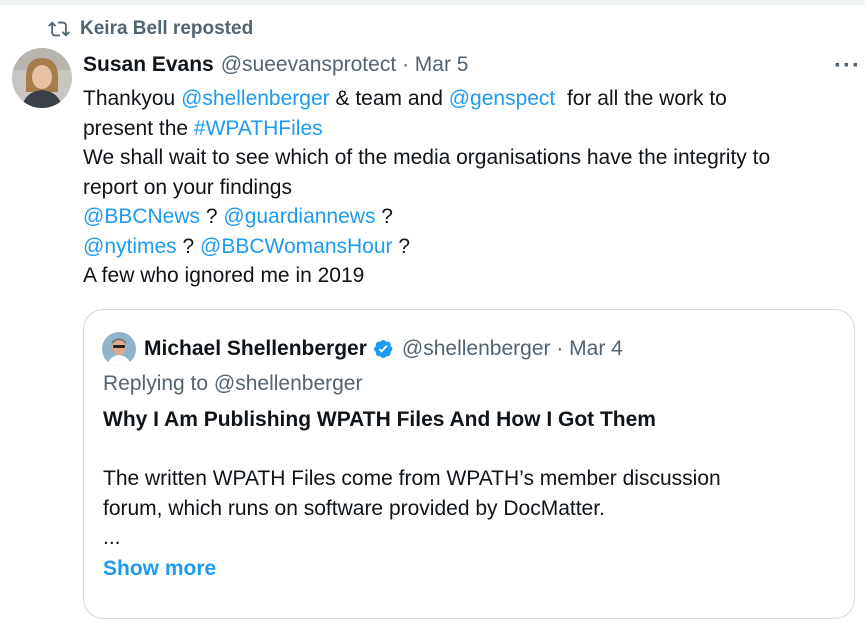  What do you see at coordinates (138, 128) in the screenshot?
I see `tweet-text-span: present the` at bounding box center [138, 128].